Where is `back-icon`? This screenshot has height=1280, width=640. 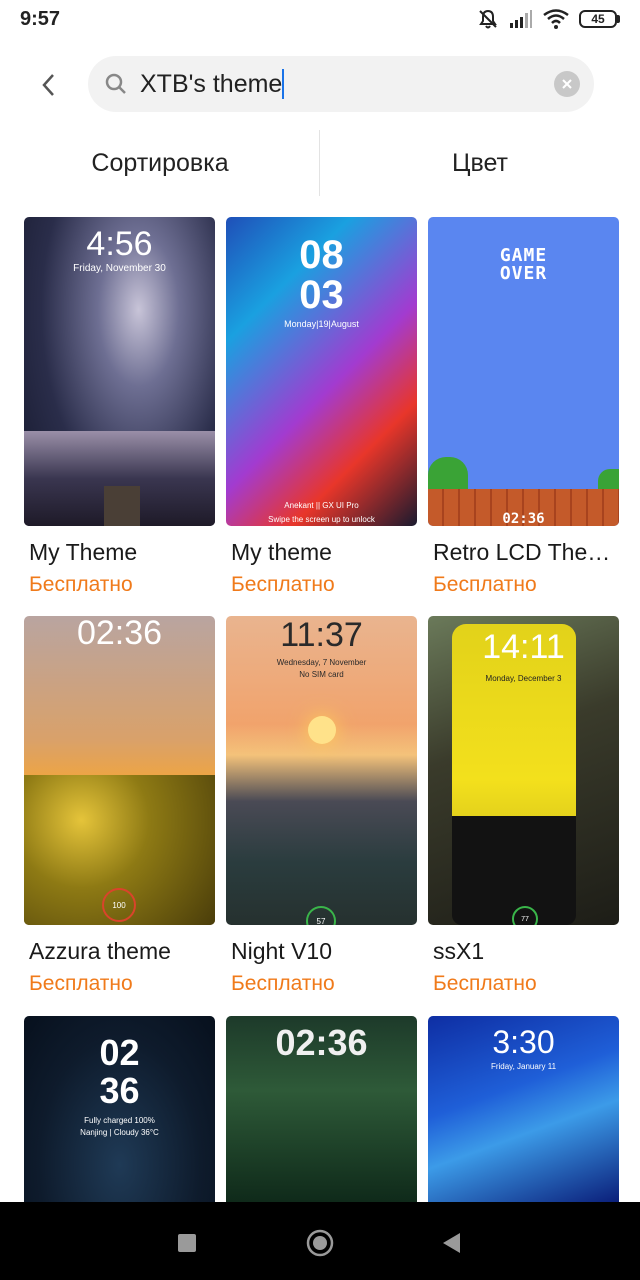 back-icon is located at coordinates (48, 85).